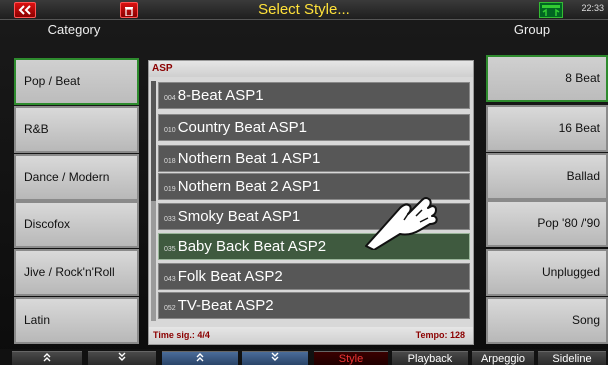 This screenshot has height=365, width=608. What do you see at coordinates (76, 272) in the screenshot?
I see `category-button: Jive / Rock'n'Roll` at bounding box center [76, 272].